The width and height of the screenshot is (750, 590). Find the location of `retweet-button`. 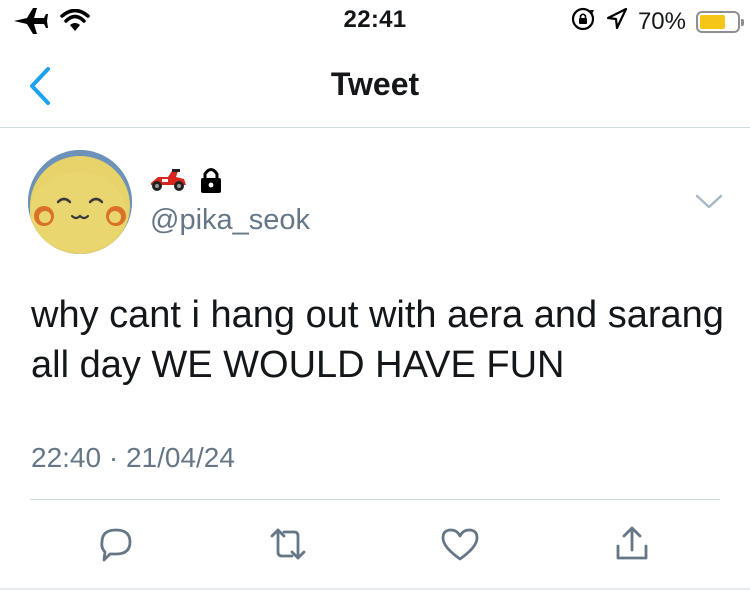

retweet-button is located at coordinates (288, 544).